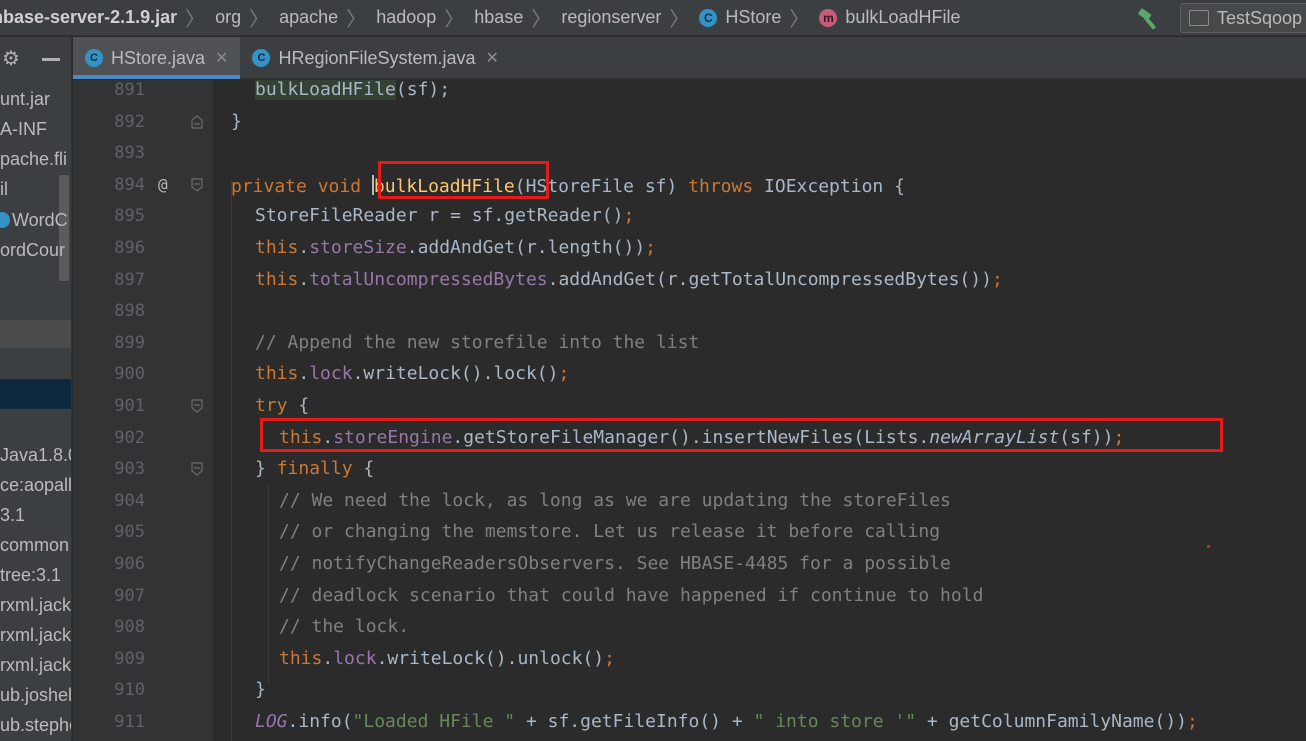 Image resolution: width=1306 pixels, height=741 pixels. I want to click on code-token: finally, so click(320, 469).